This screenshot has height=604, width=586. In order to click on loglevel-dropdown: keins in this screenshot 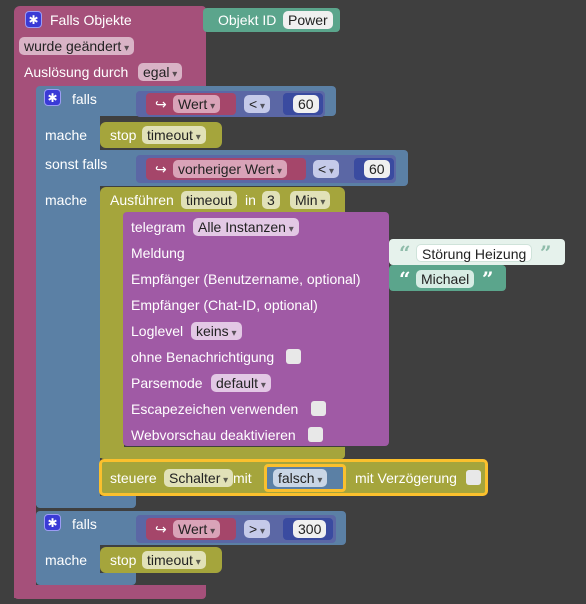, I will do `click(216, 331)`.